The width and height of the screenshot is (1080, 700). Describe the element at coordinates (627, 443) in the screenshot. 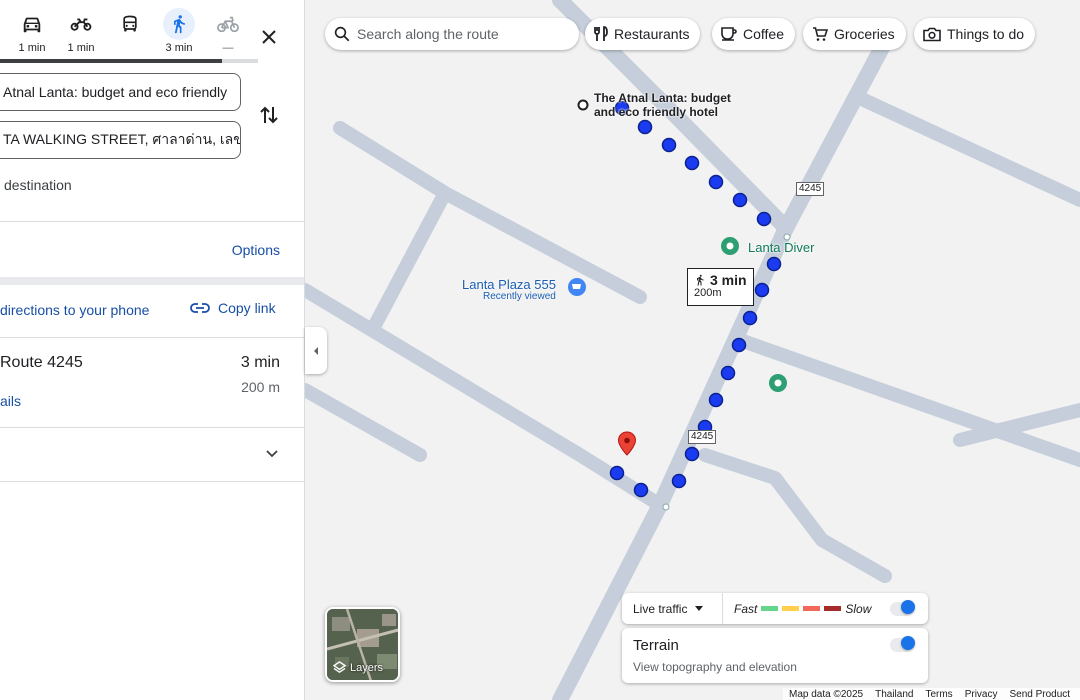

I see `destination-pin` at that location.